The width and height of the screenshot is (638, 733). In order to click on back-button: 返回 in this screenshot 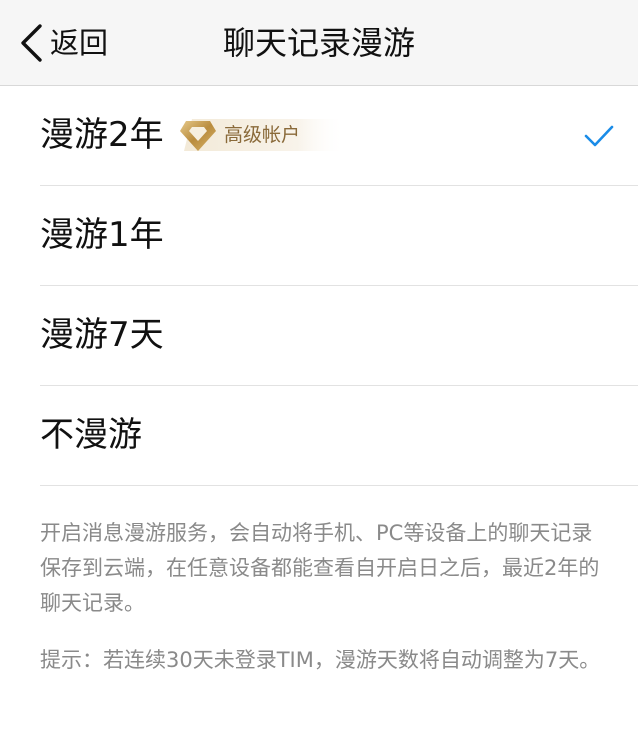, I will do `click(63, 43)`.